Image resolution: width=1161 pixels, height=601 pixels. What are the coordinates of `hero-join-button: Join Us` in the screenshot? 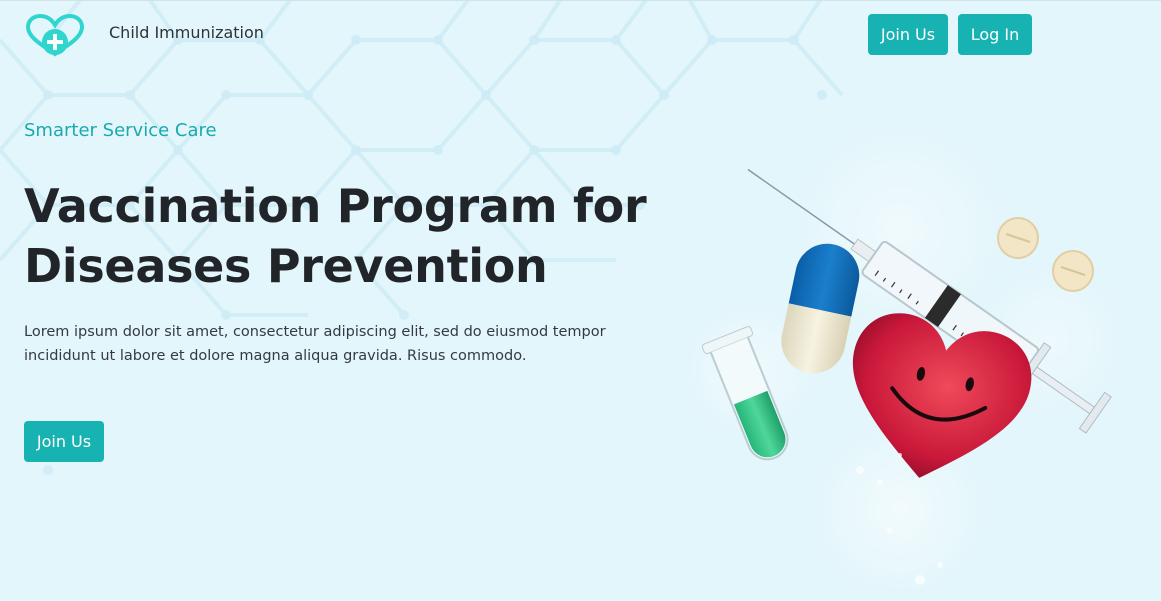 It's located at (64, 441).